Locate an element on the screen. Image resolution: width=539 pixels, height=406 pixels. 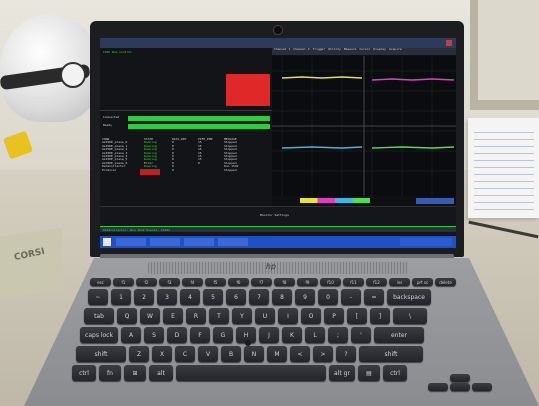
key: F is located at coordinates (200, 335).